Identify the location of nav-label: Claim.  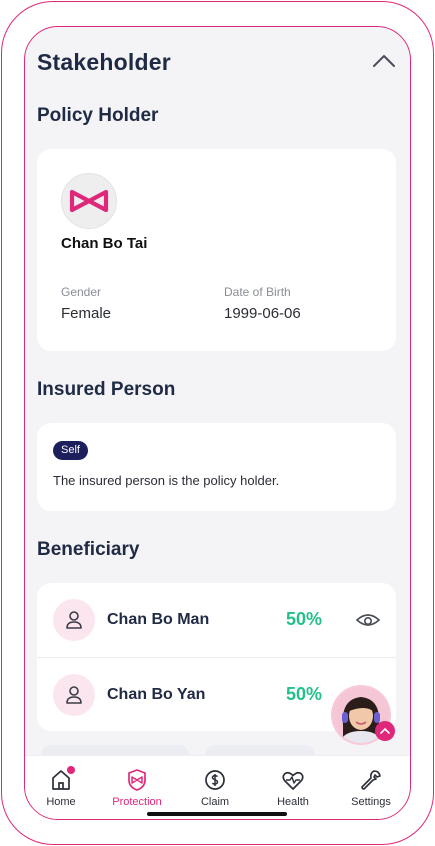
(215, 802).